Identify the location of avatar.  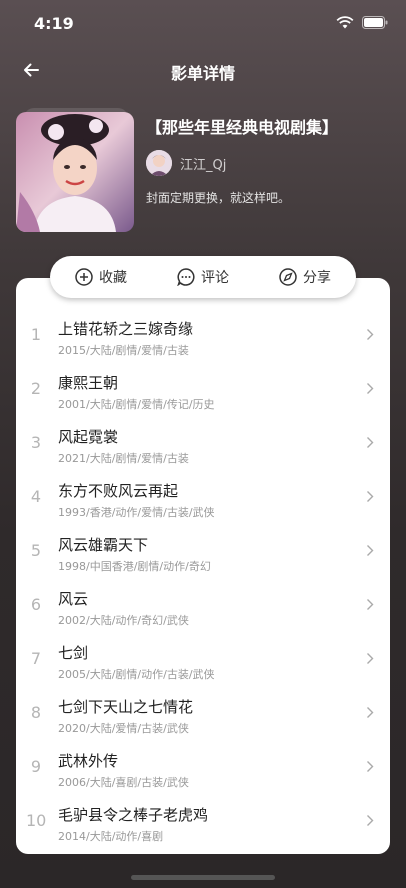
(159, 163).